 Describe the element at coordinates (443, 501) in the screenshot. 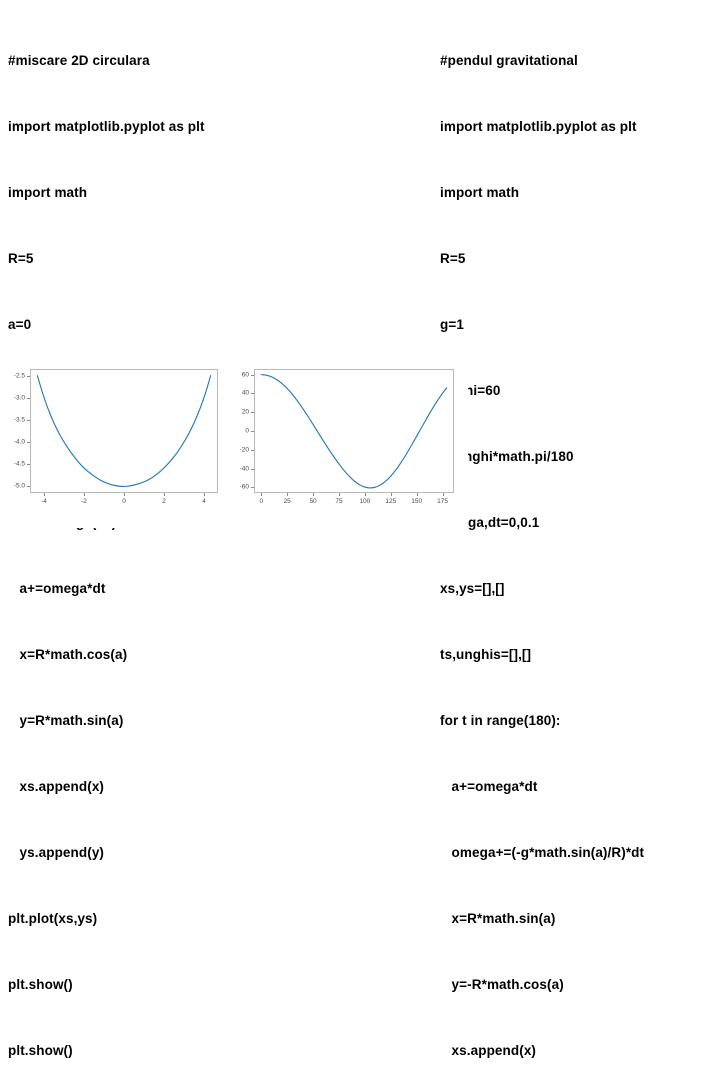

I see `x-tick-label: 175` at that location.